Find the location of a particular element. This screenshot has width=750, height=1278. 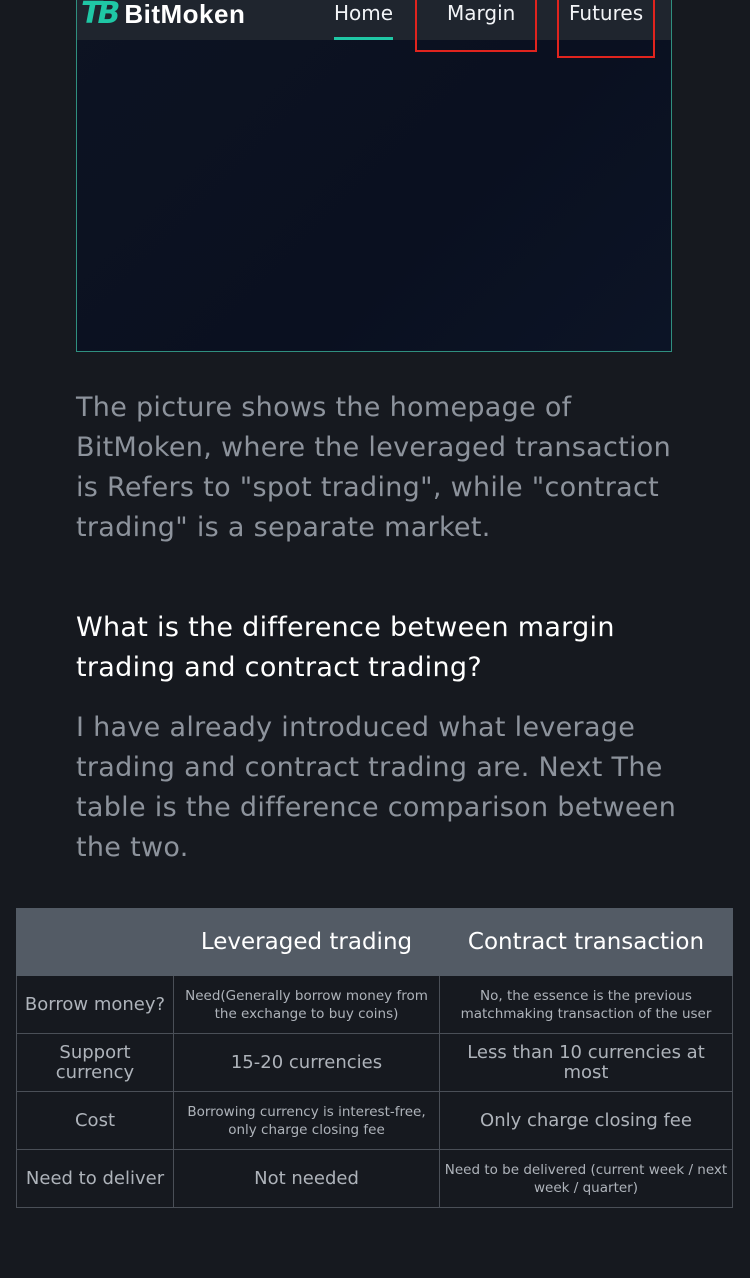

table-cell: Not needed is located at coordinates (306, 1178).